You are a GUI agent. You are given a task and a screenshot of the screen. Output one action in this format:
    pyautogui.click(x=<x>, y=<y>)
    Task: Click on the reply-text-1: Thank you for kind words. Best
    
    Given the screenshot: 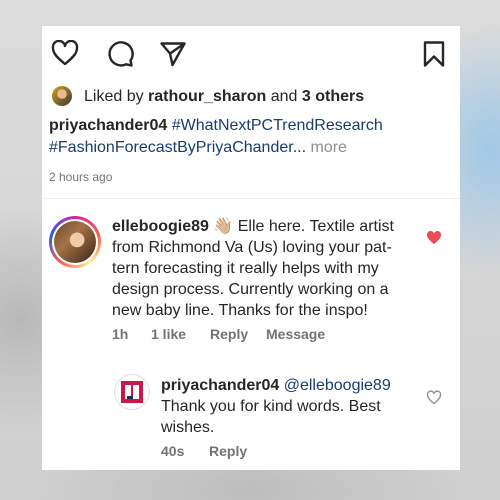 What is the action you would take?
    pyautogui.click(x=271, y=406)
    